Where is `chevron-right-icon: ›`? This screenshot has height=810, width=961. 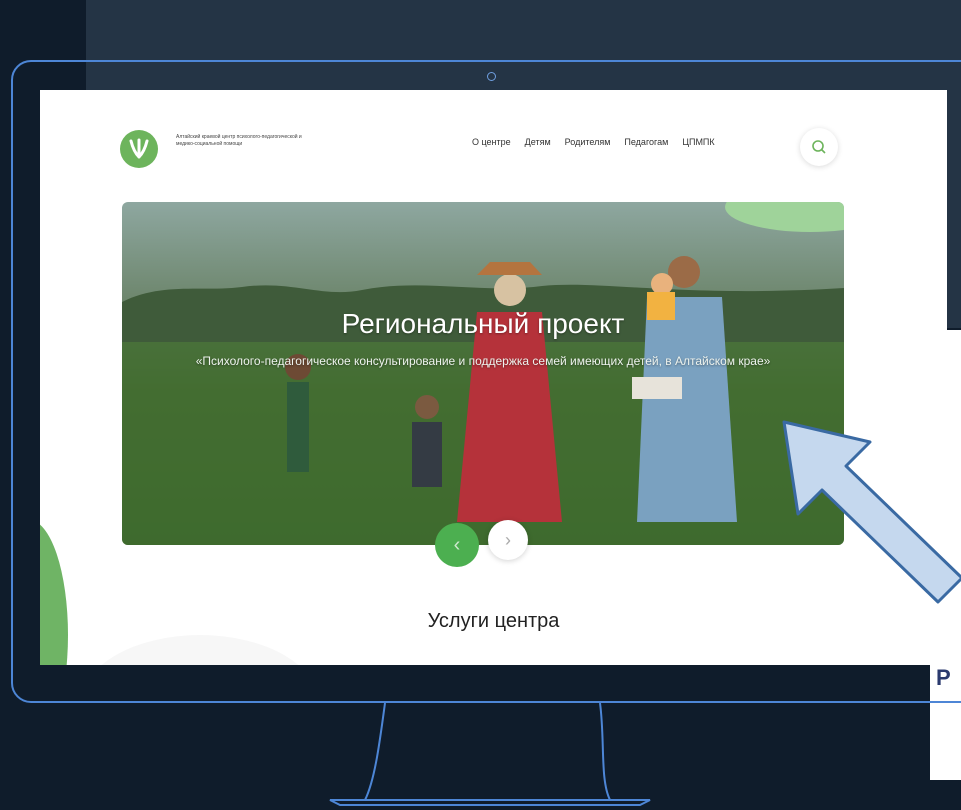 chevron-right-icon: › is located at coordinates (508, 539).